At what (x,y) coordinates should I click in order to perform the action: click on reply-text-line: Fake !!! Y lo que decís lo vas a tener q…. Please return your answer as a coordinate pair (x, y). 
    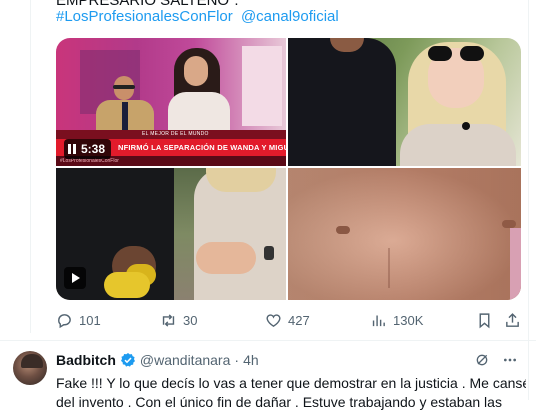
    Looking at the image, I should click on (291, 383).